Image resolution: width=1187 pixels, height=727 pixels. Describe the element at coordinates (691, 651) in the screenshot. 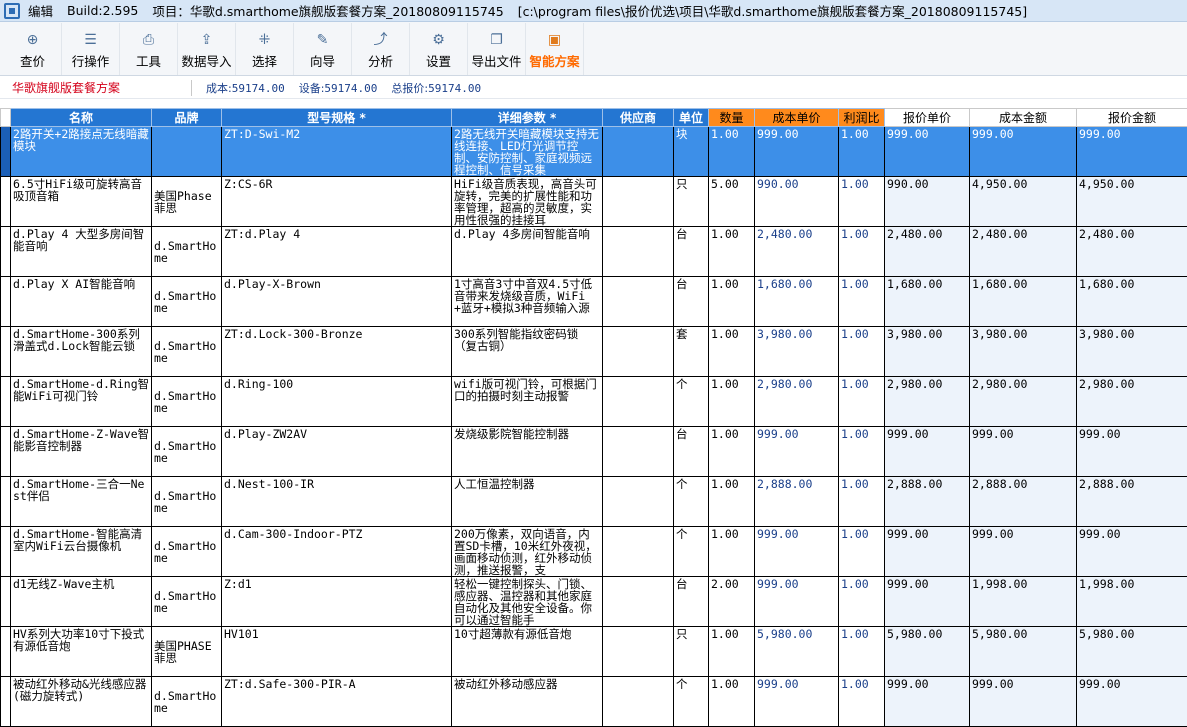

I see `cell-unit: 只` at that location.